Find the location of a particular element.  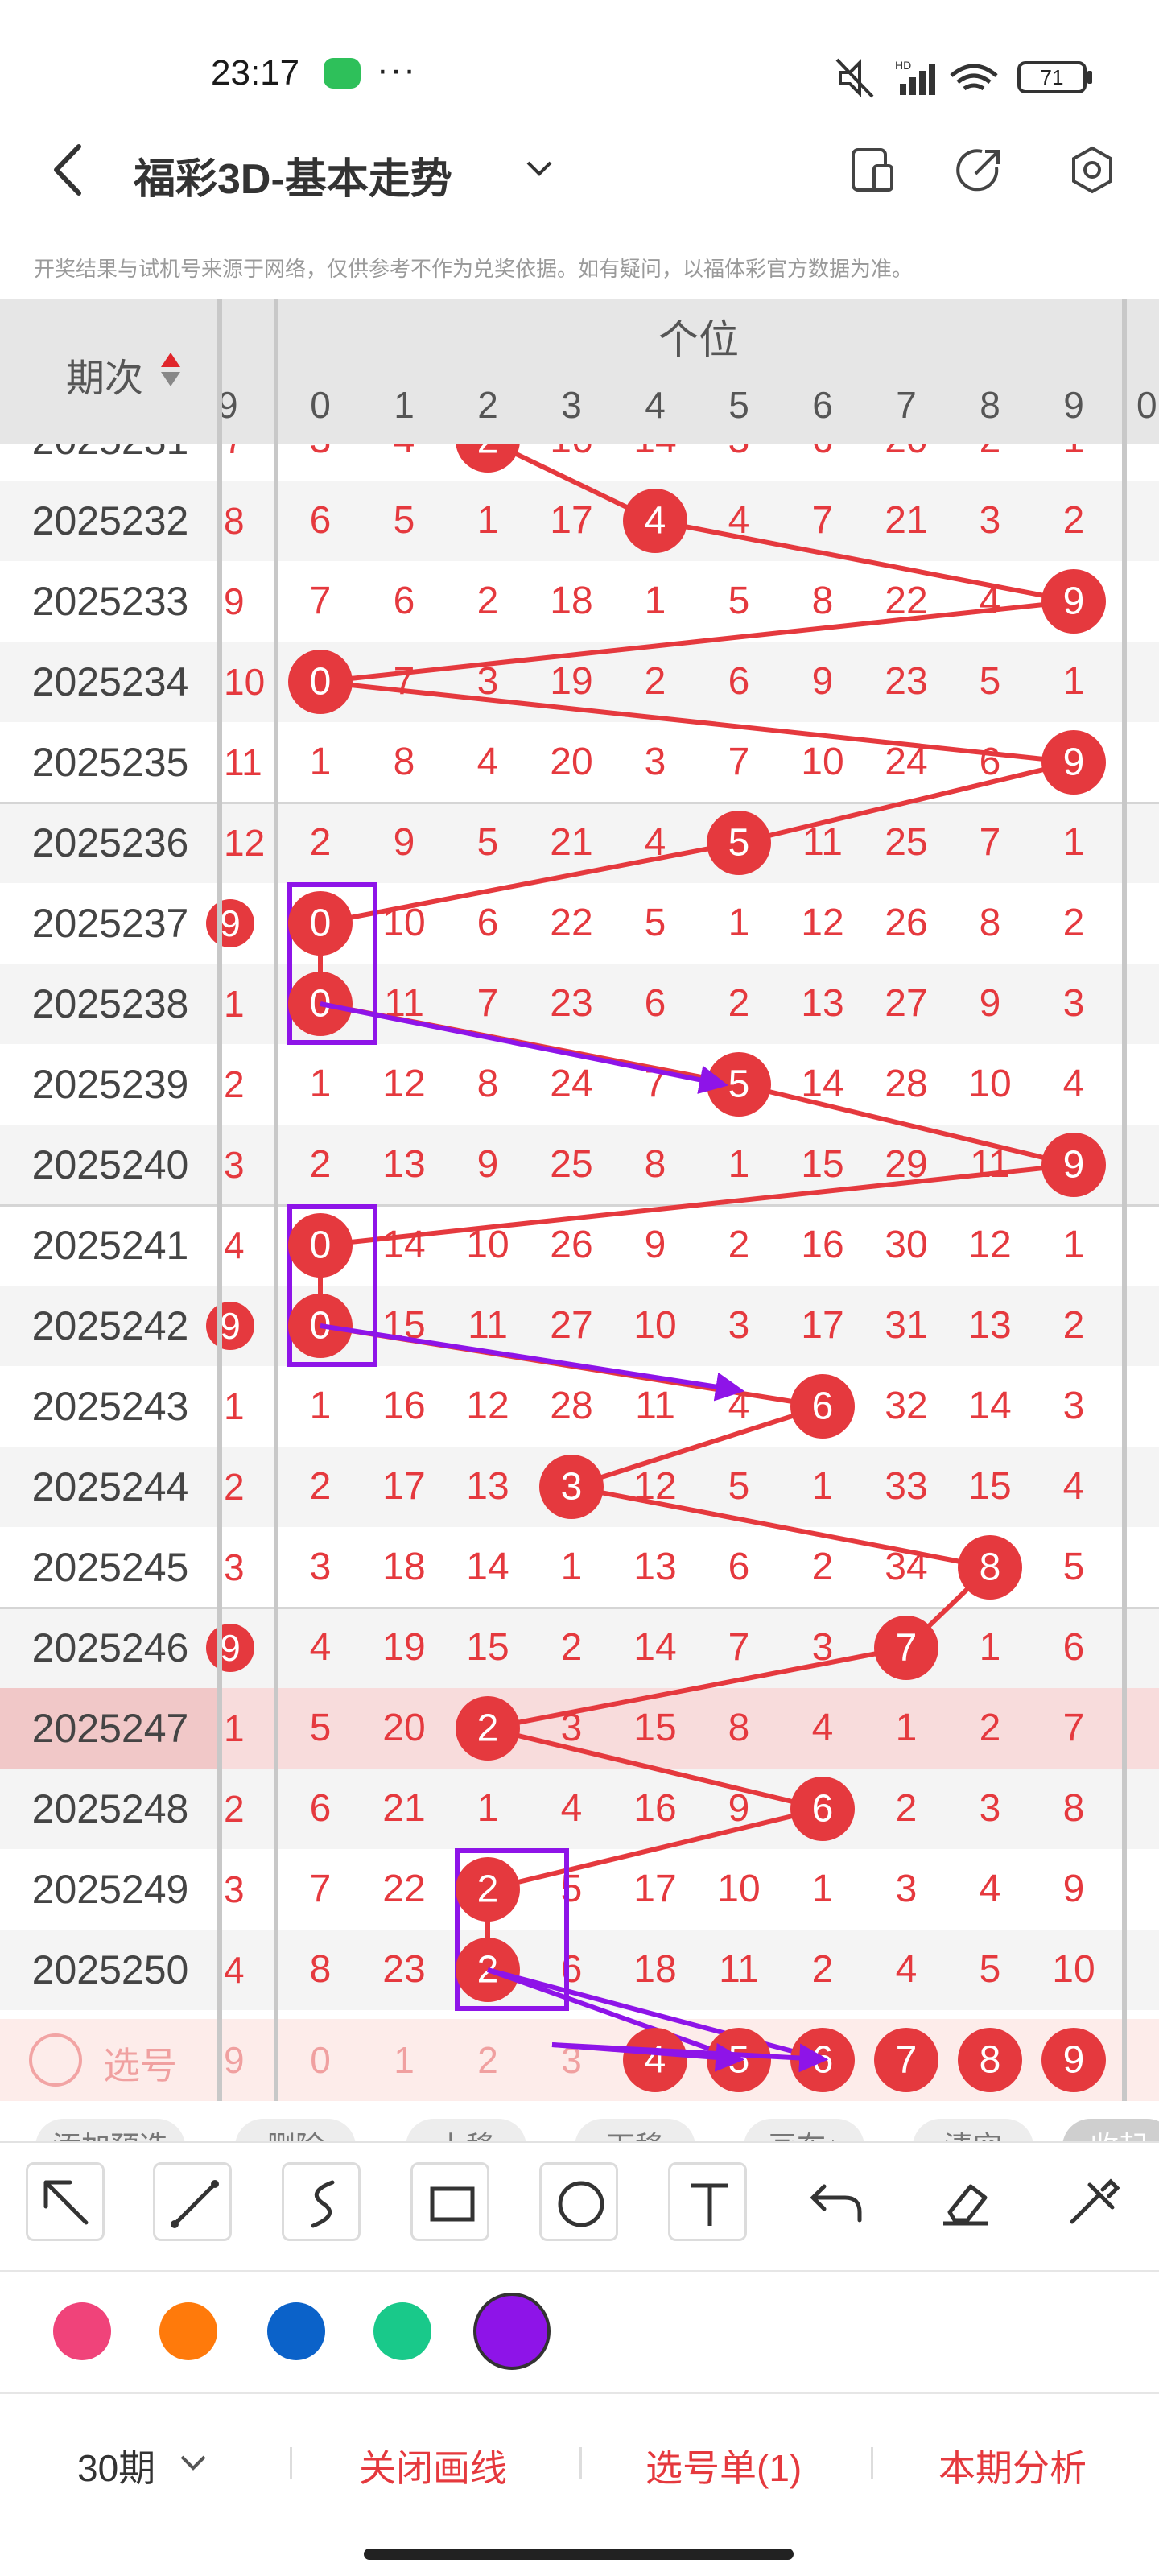

device-icon is located at coordinates (873, 170).